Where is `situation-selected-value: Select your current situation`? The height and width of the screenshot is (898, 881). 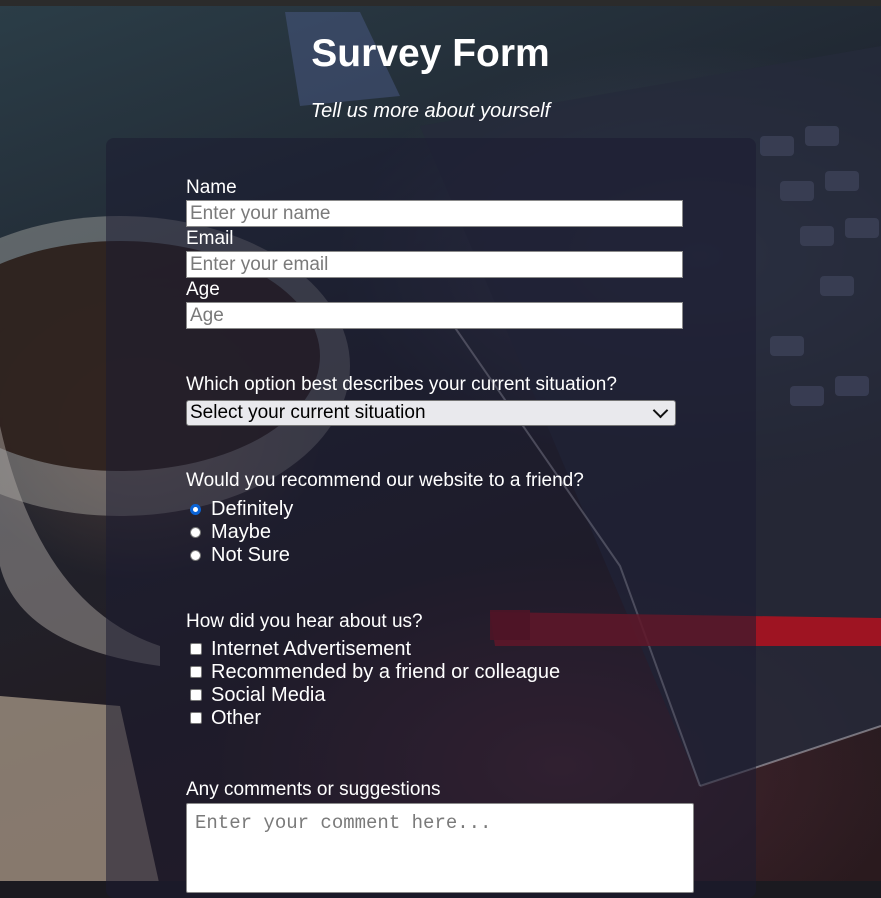
situation-selected-value: Select your current situation is located at coordinates (308, 412).